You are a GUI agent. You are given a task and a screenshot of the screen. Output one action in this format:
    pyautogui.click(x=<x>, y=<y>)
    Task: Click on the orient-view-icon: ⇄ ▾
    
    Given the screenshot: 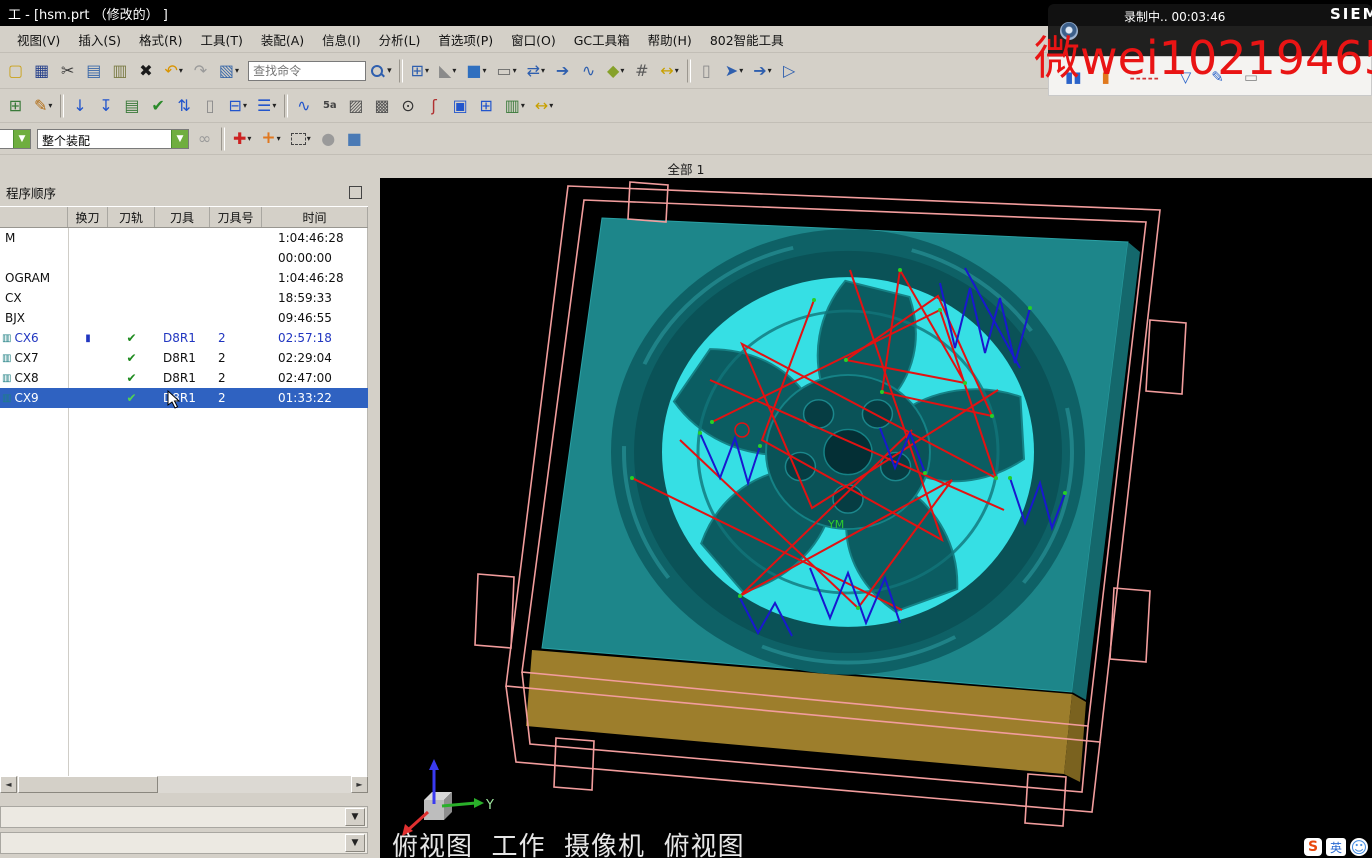 What is the action you would take?
    pyautogui.click(x=536, y=71)
    